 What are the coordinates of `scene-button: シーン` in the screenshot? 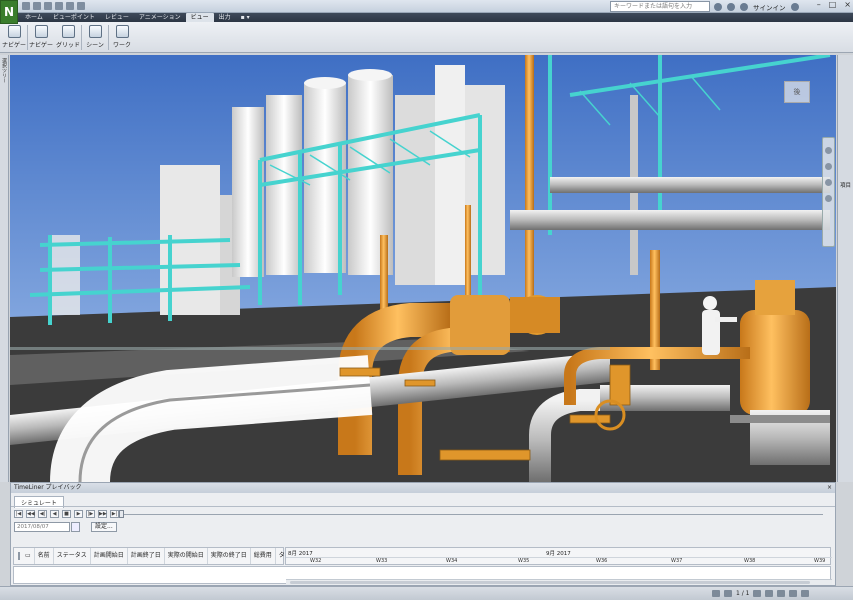 It's located at (95, 37).